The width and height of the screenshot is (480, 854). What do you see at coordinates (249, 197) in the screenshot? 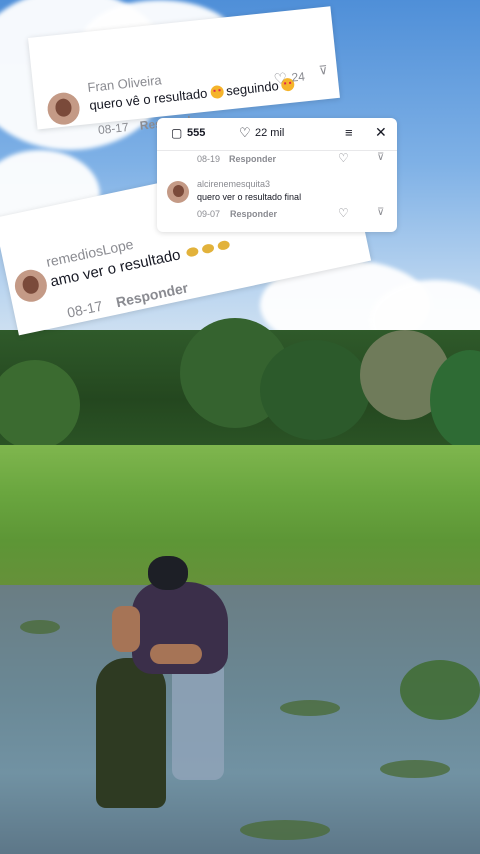
I see `comment-text: quero ver o resultado final` at bounding box center [249, 197].